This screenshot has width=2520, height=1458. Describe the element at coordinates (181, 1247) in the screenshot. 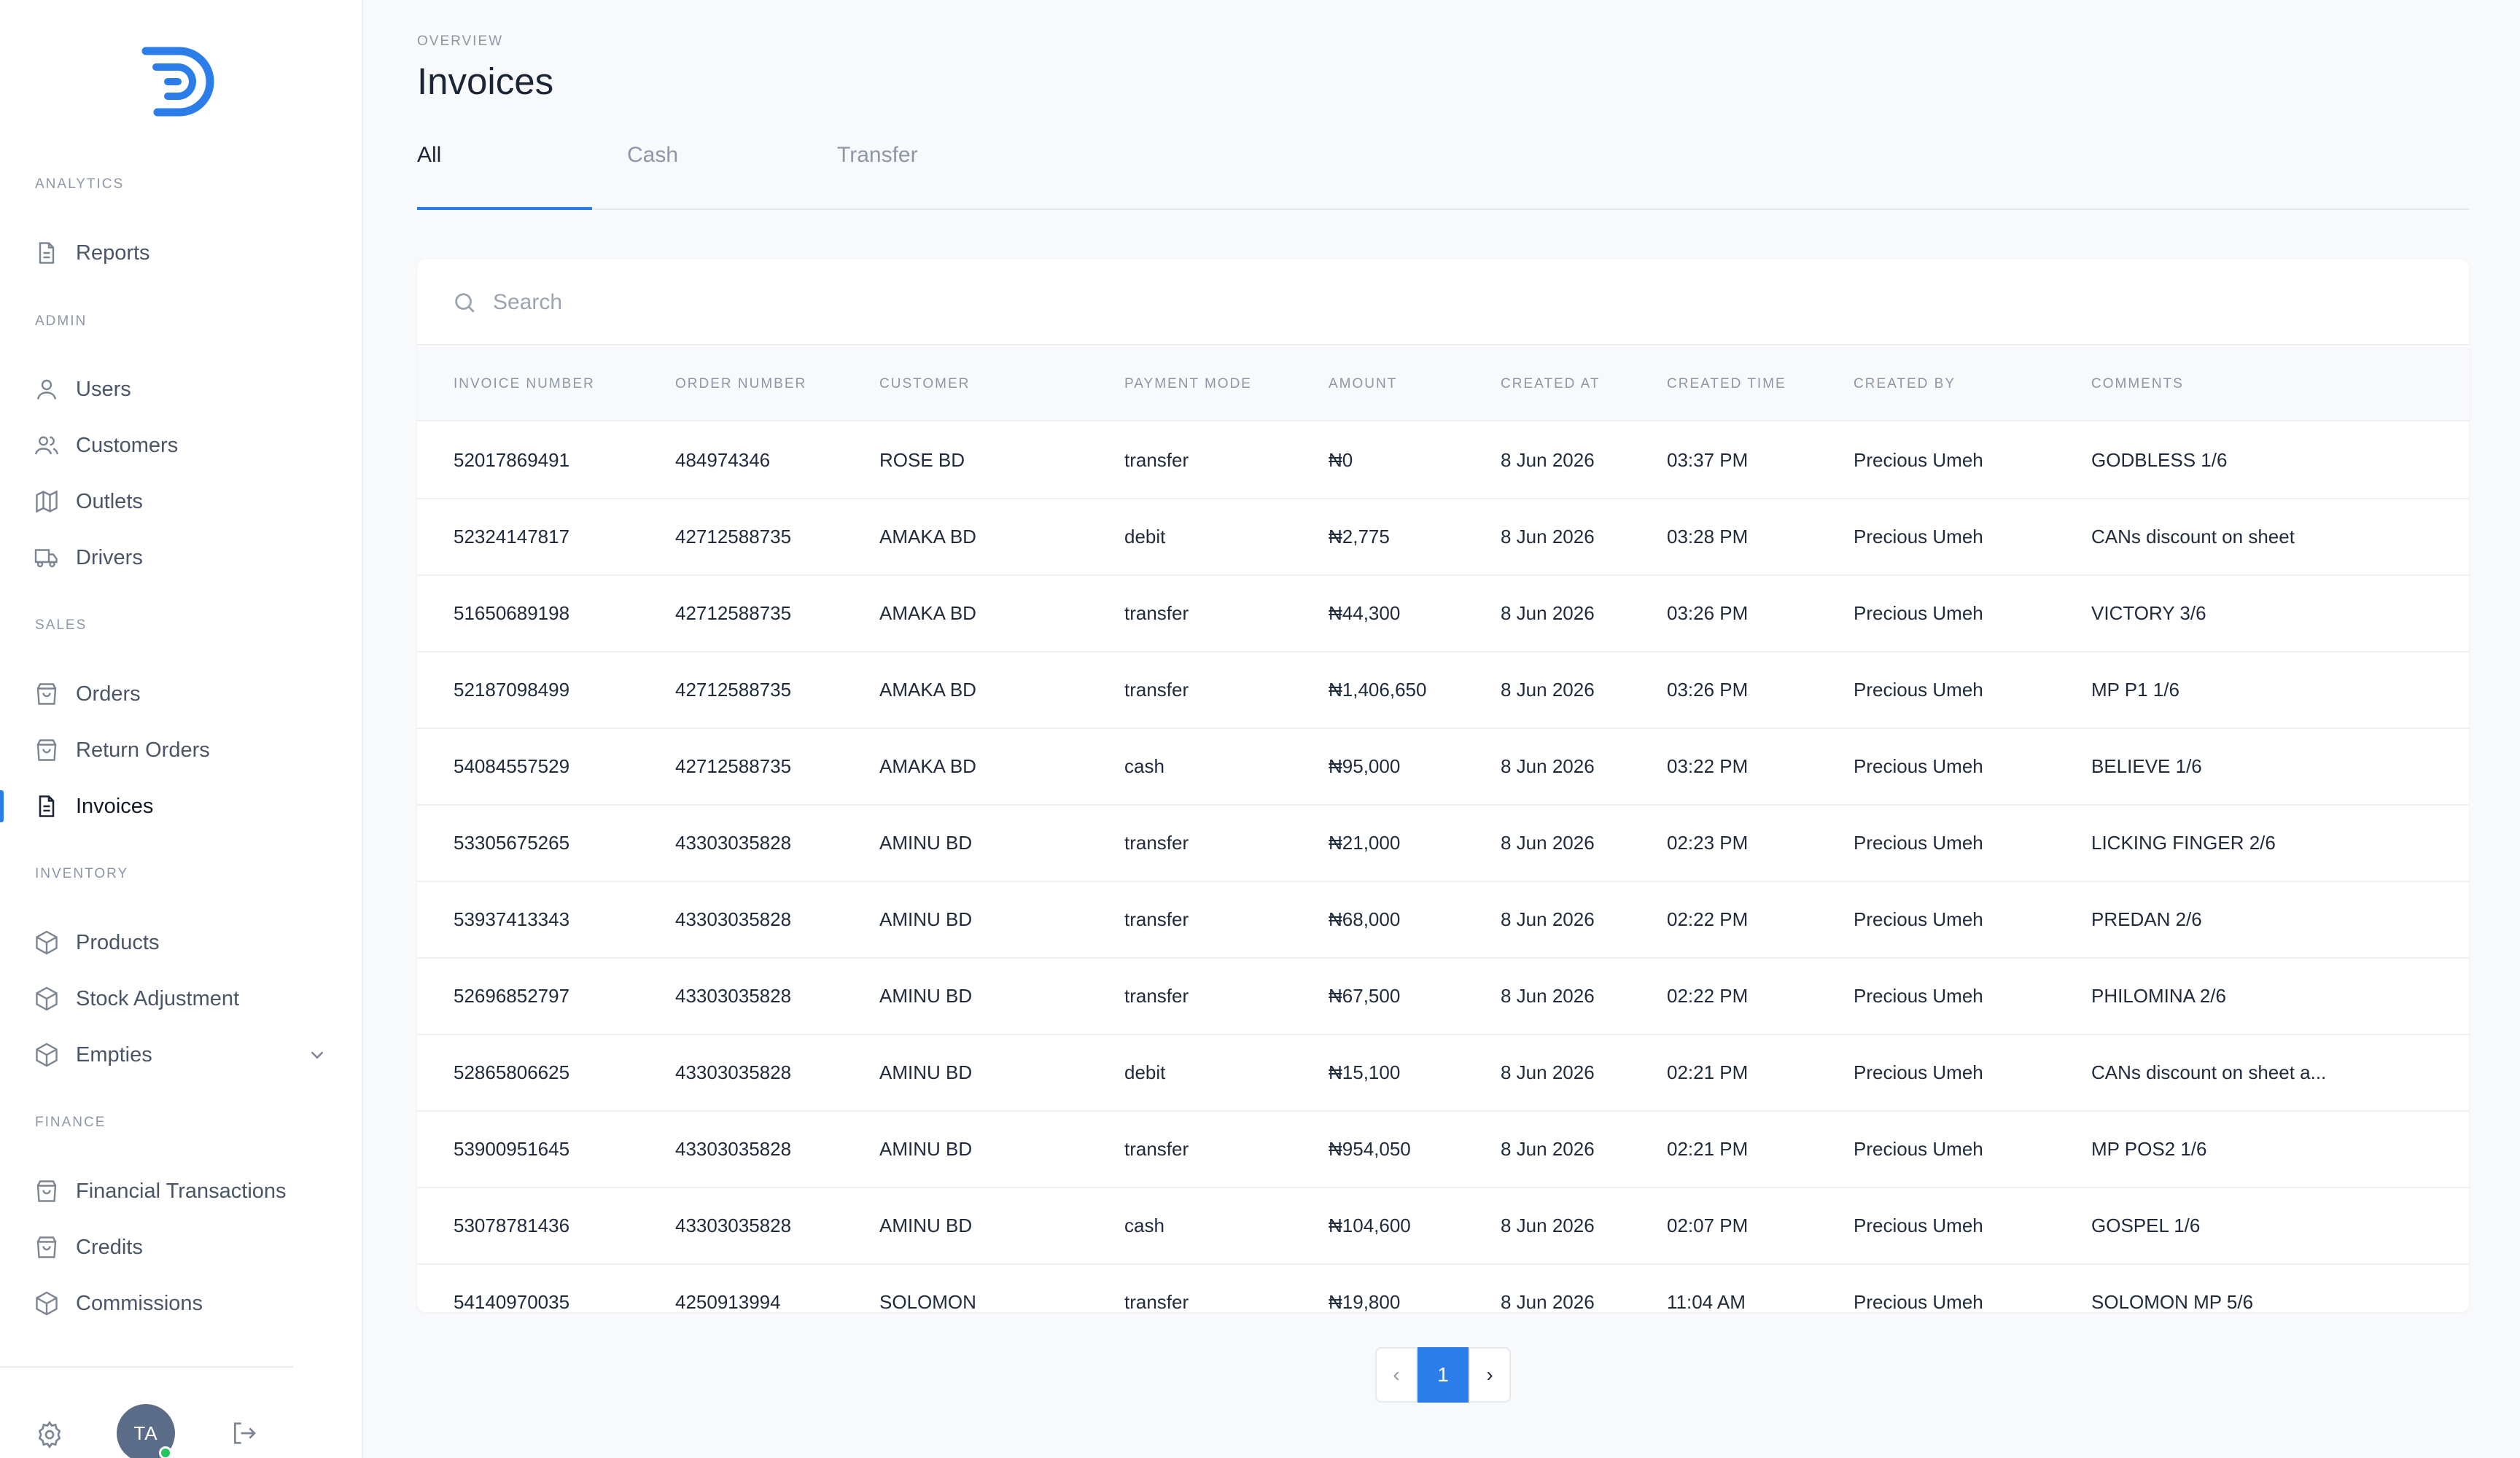

I see `sidebar-item-credits: Credits` at that location.